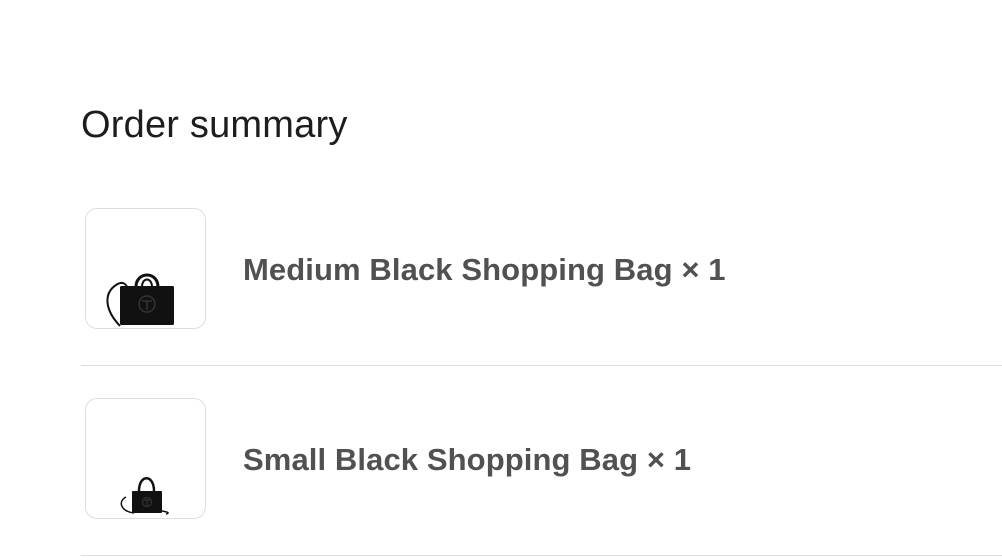 The width and height of the screenshot is (1002, 560). Describe the element at coordinates (145, 458) in the screenshot. I see `small-bag-thumbnail` at that location.